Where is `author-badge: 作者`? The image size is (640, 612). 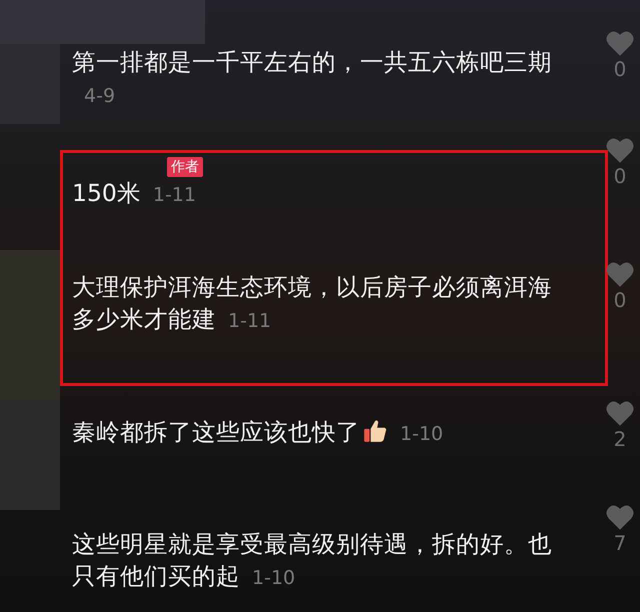 author-badge: 作者 is located at coordinates (185, 167).